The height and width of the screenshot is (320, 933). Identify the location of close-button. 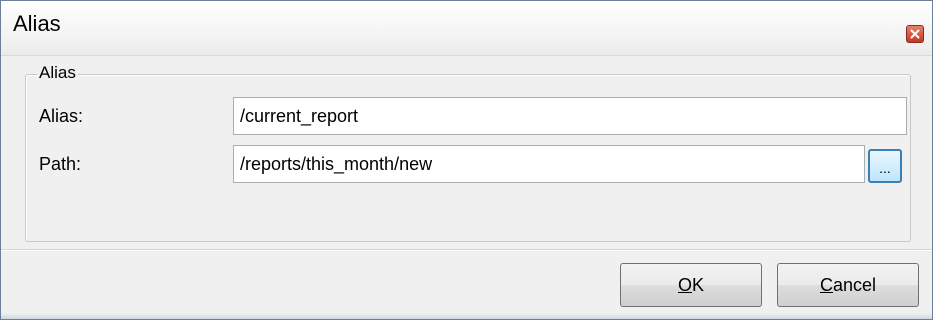
(915, 34).